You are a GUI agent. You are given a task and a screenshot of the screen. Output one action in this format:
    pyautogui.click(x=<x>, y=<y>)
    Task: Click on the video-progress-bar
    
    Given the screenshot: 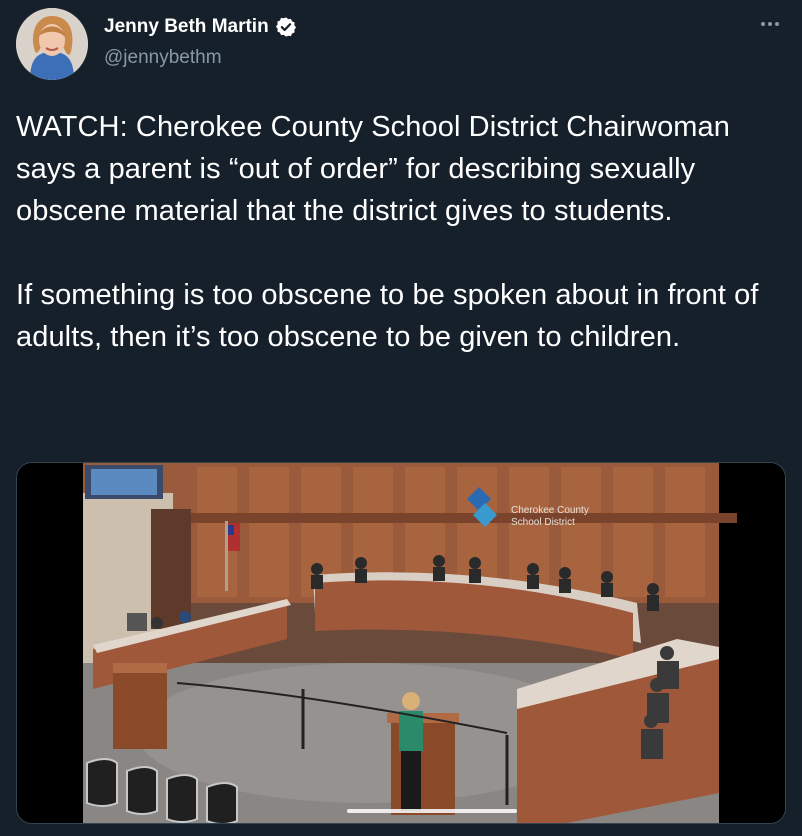 What is the action you would take?
    pyautogui.click(x=432, y=811)
    